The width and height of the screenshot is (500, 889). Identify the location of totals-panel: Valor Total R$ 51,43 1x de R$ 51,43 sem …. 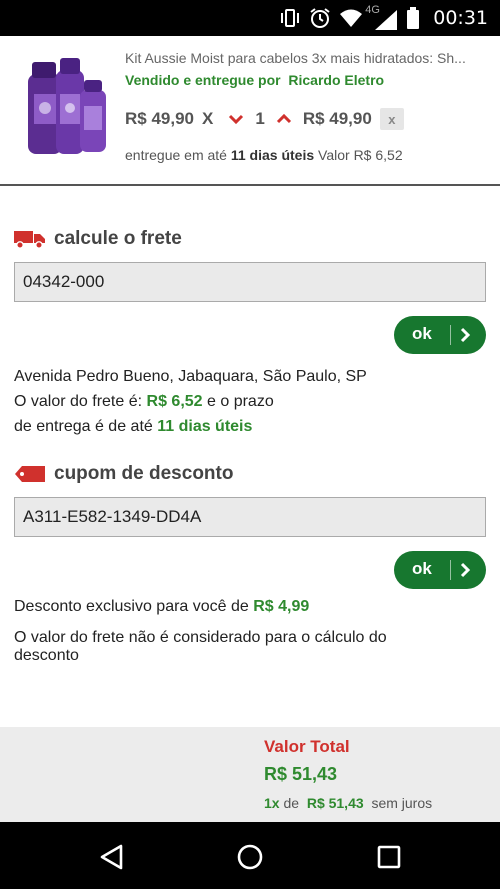
(250, 774).